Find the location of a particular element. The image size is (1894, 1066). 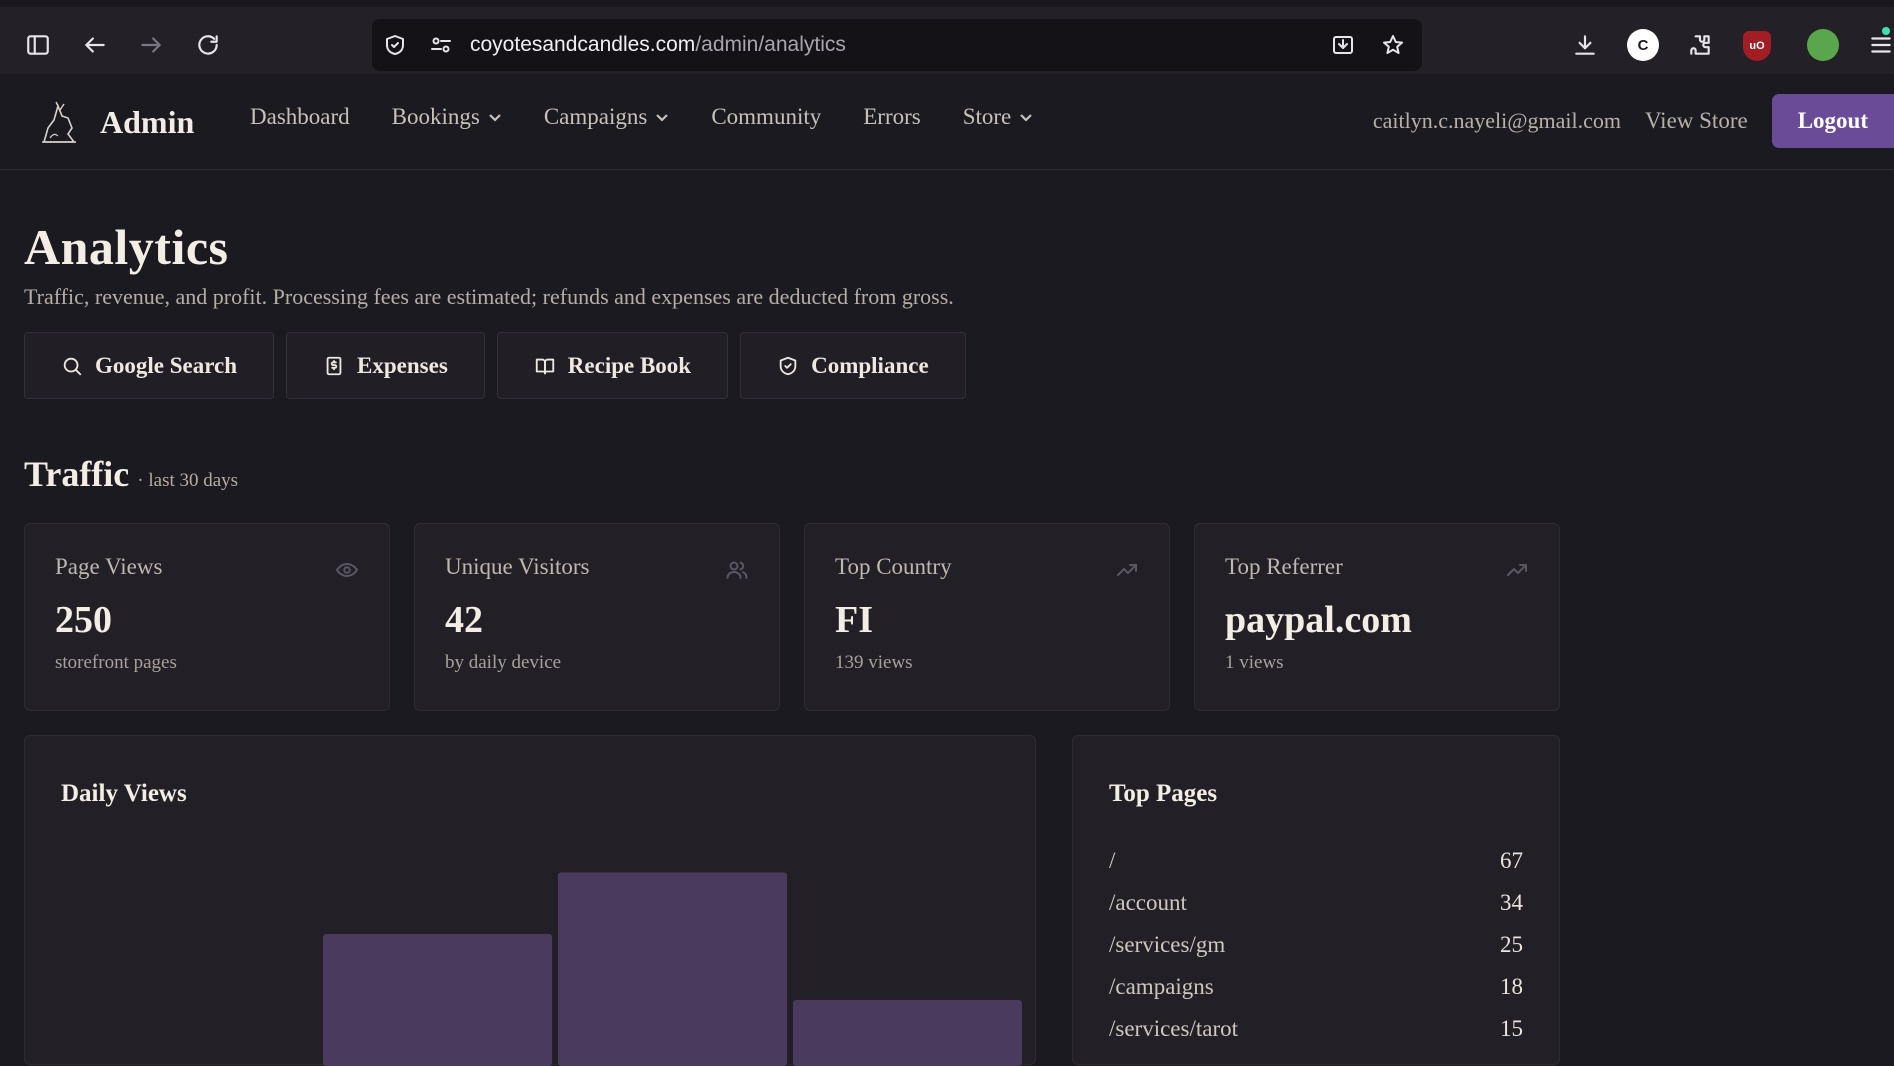

url-text: coyotesandcandles.com/admin/analytics is located at coordinates (658, 45).